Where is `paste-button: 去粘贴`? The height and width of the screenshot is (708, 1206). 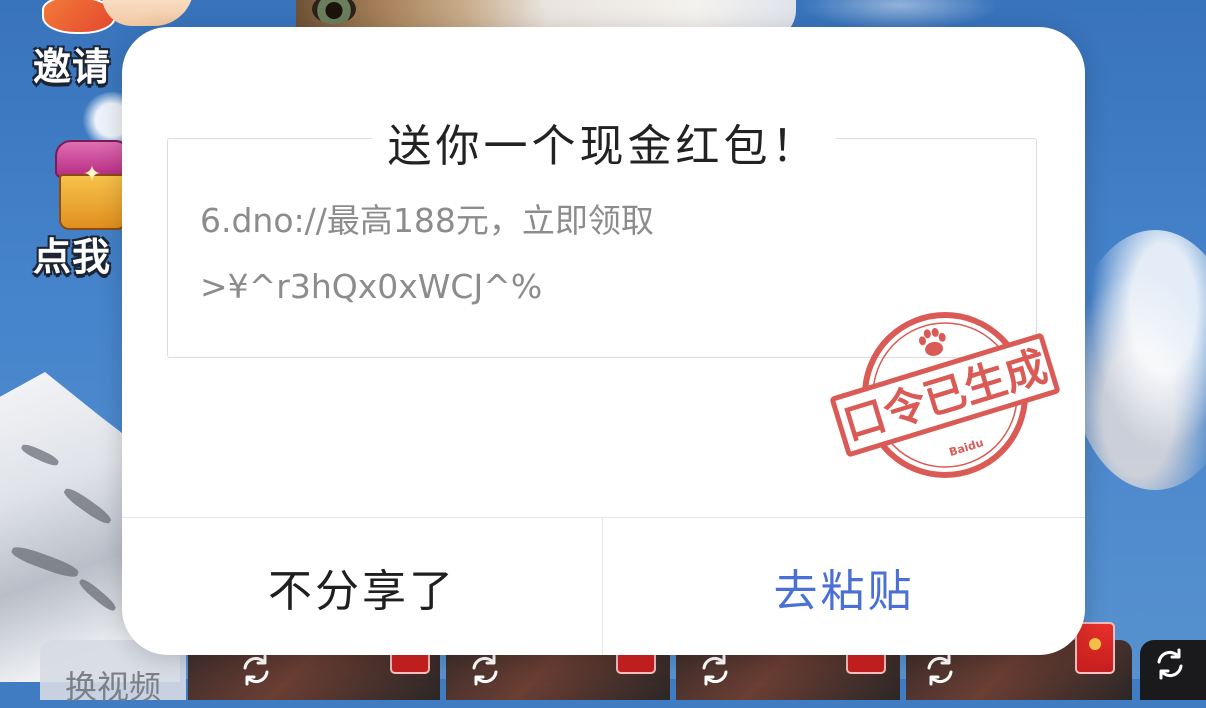
paste-button: 去粘贴 is located at coordinates (844, 586).